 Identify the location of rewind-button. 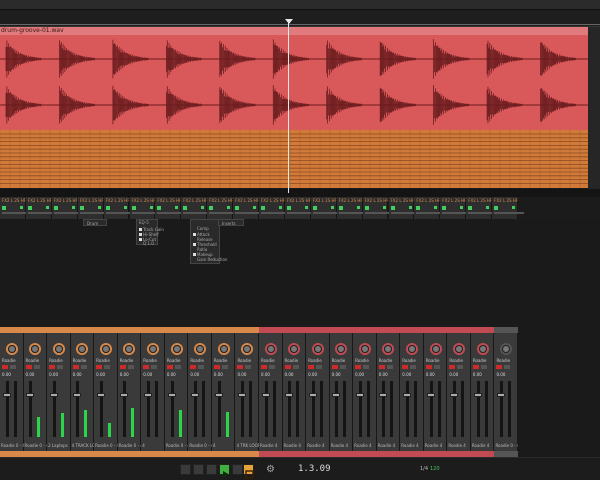
(185, 469).